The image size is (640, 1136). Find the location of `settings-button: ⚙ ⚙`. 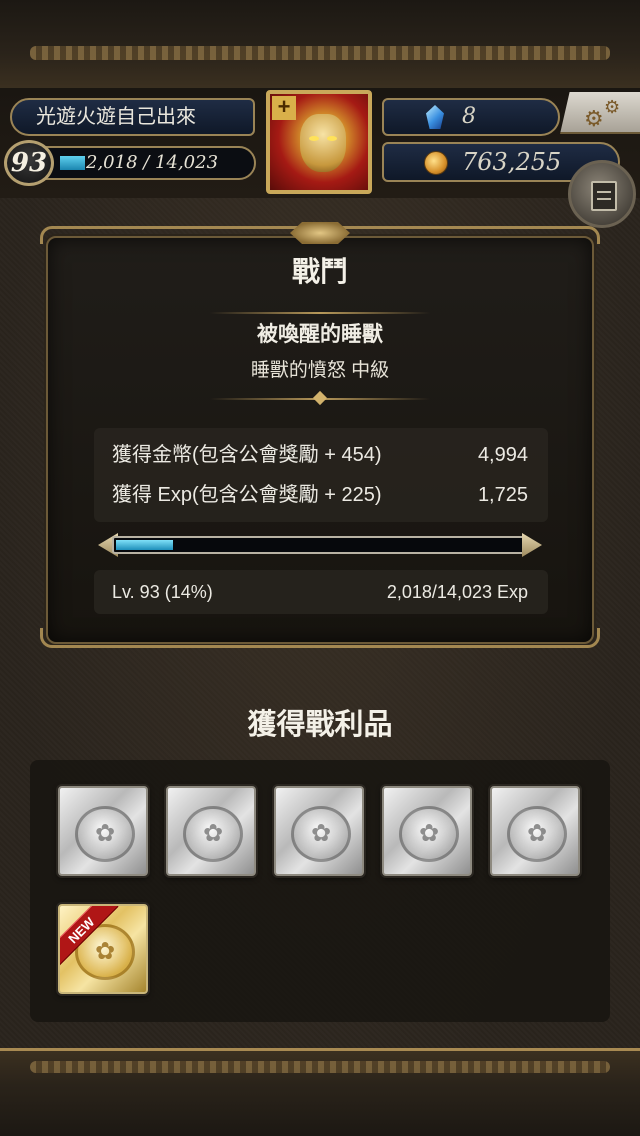

settings-button: ⚙ ⚙ is located at coordinates (600, 113).